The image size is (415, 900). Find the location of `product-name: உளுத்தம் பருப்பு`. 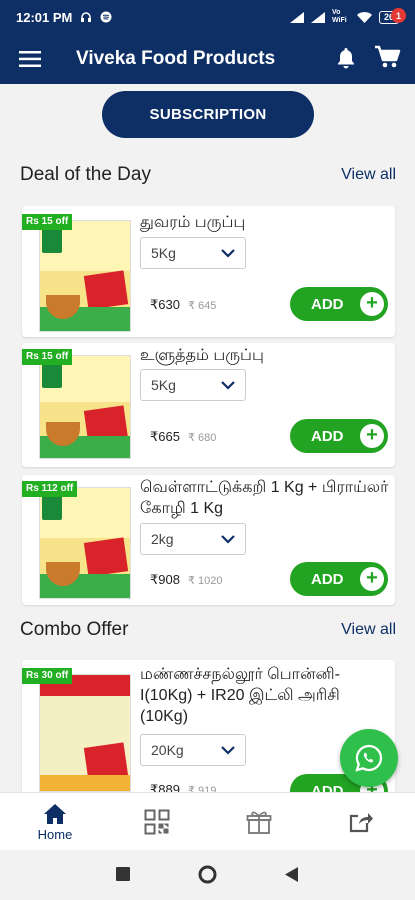

product-name: உளுத்தம் பருப்பு is located at coordinates (202, 355).